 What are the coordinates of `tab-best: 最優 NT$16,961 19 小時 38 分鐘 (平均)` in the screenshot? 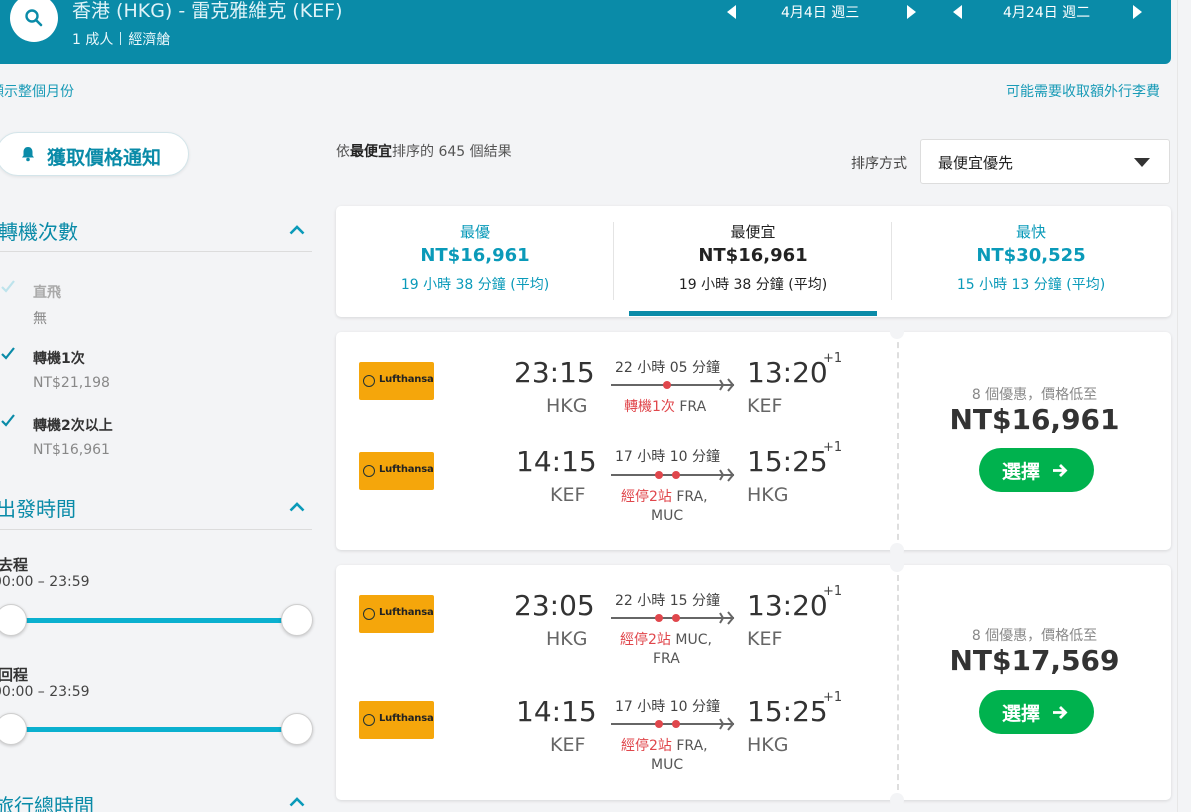 It's located at (475, 261).